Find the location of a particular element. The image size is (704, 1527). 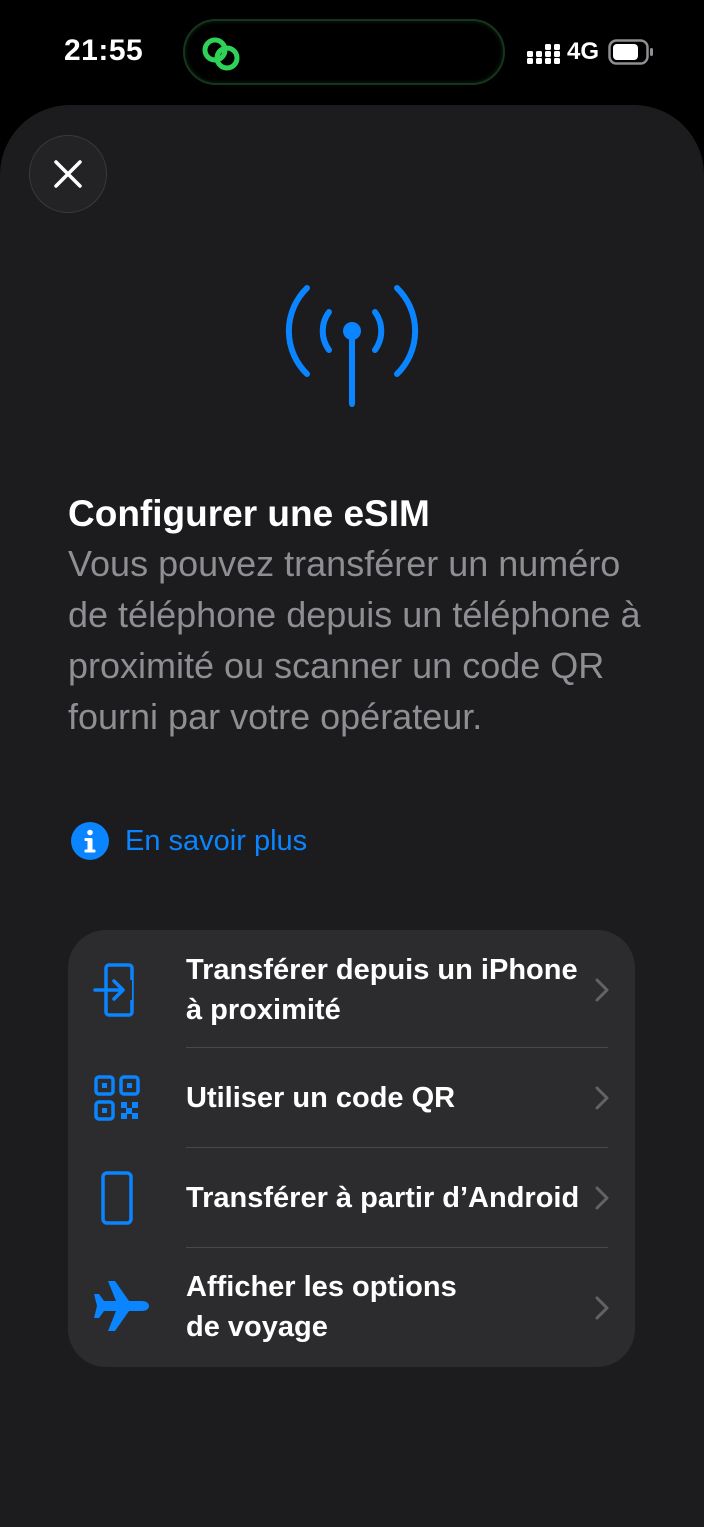

transfer-from-android-row: Transférer à partir d’Android is located at coordinates (351, 1198).